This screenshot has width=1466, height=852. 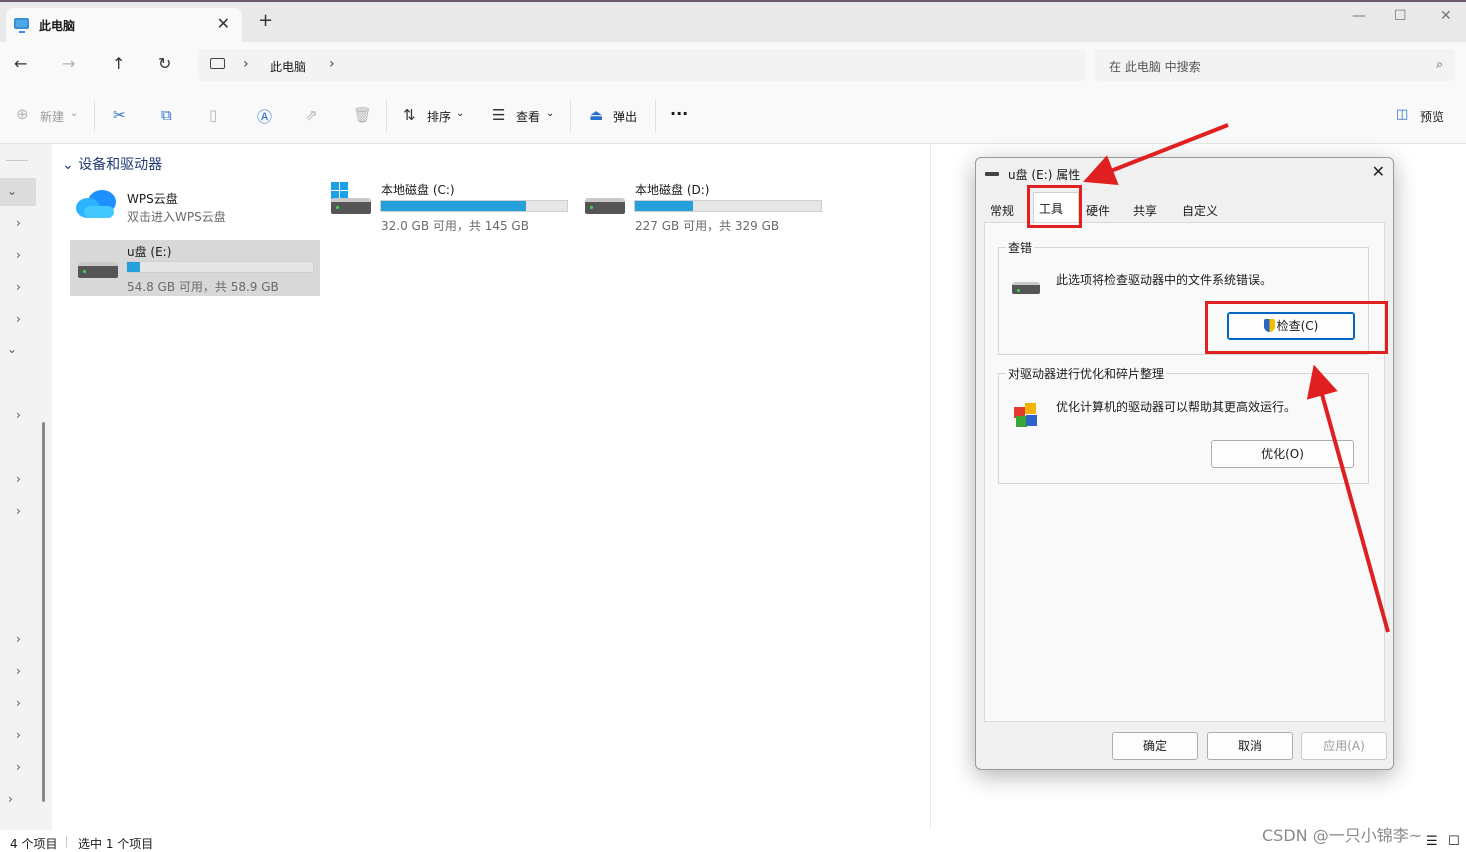 What do you see at coordinates (418, 190) in the screenshot?
I see `drive-name: 本地磁盘 (C:)` at bounding box center [418, 190].